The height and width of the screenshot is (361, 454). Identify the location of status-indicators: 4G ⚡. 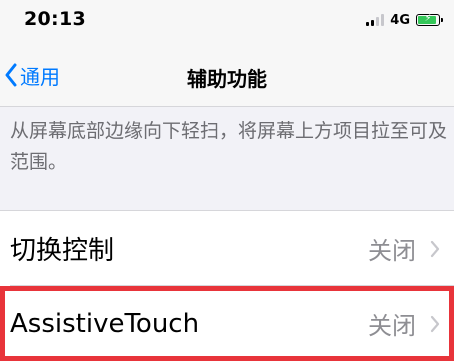
(404, 20).